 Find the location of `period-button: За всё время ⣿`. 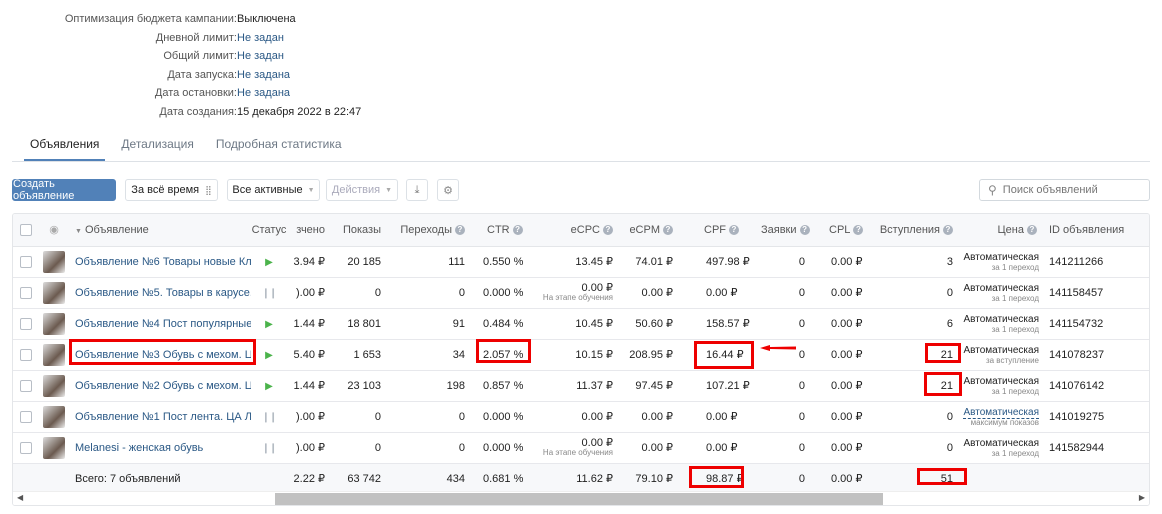

period-button: За всё время ⣿ is located at coordinates (171, 190).